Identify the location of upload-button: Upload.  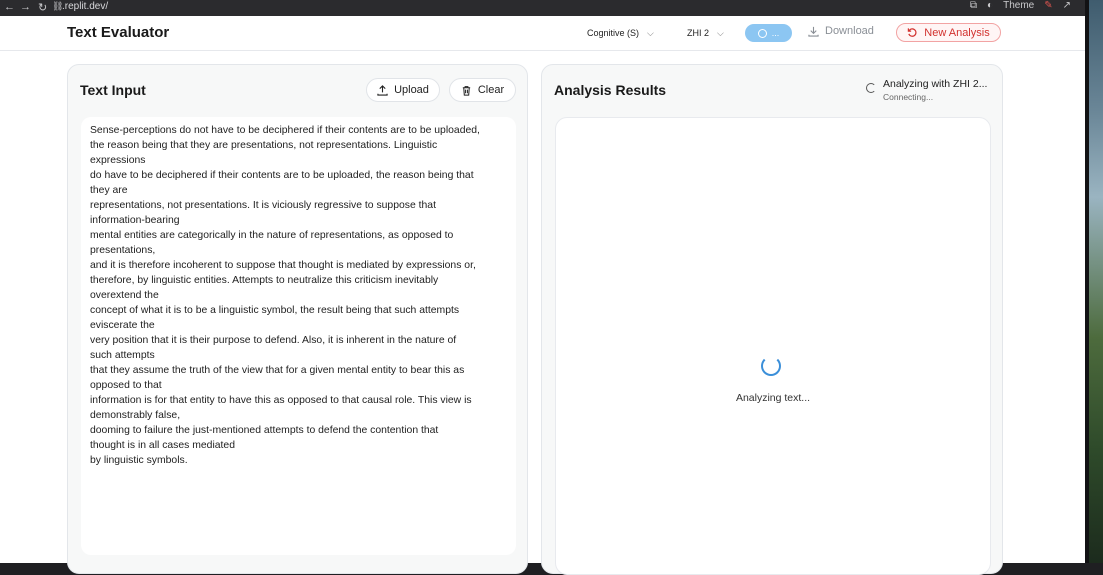
(403, 90).